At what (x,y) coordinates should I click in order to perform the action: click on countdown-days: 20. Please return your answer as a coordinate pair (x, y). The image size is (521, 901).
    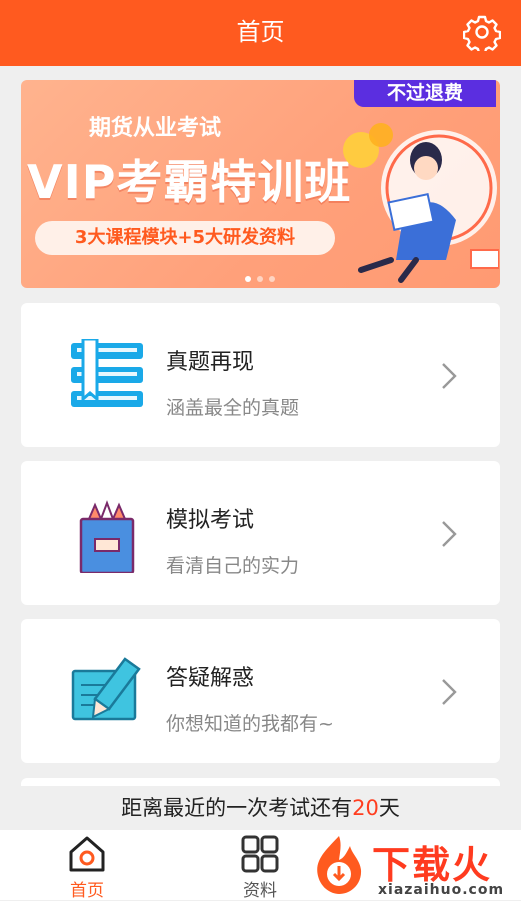
    Looking at the image, I should click on (365, 808).